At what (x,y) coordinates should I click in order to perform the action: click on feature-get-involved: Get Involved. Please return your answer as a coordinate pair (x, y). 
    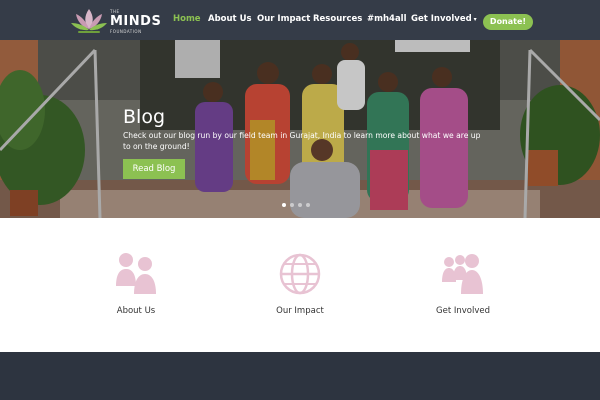
    Looking at the image, I should click on (463, 285).